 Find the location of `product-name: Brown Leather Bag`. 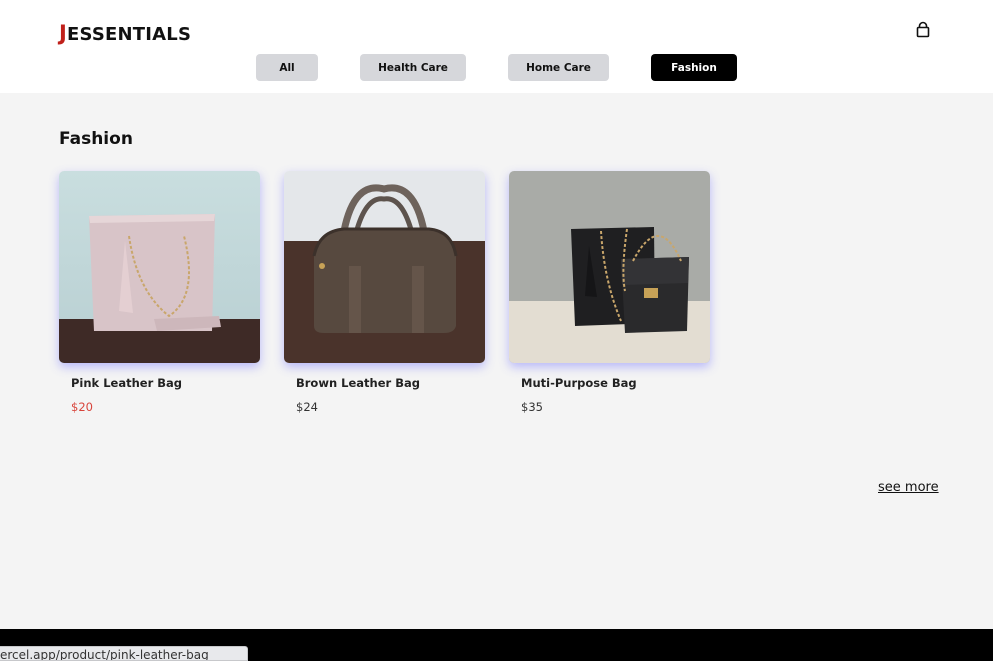

product-name: Brown Leather Bag is located at coordinates (358, 383).